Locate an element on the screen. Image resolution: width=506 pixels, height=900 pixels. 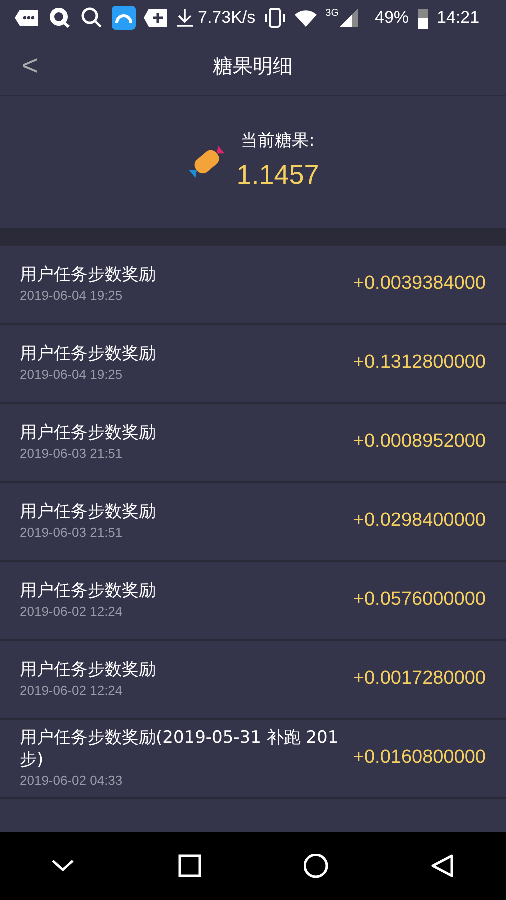
vibrate-icon is located at coordinates (275, 18).